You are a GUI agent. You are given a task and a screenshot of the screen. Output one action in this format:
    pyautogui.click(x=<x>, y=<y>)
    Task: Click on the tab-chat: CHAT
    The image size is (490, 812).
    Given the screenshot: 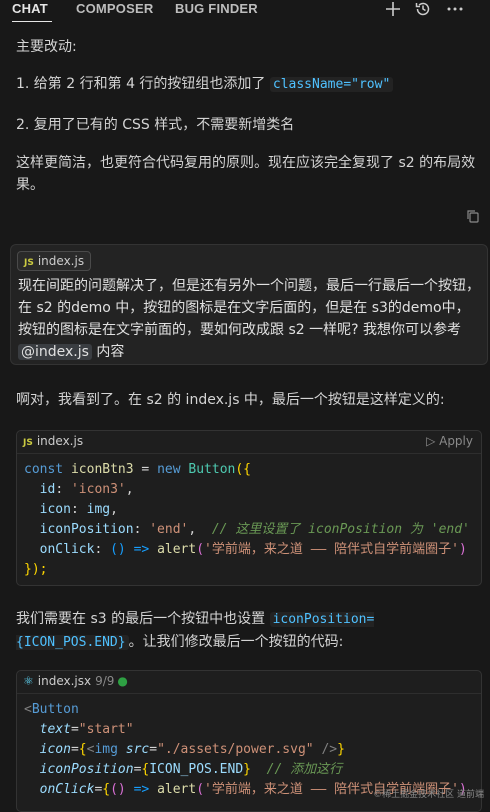 What is the action you would take?
    pyautogui.click(x=30, y=8)
    